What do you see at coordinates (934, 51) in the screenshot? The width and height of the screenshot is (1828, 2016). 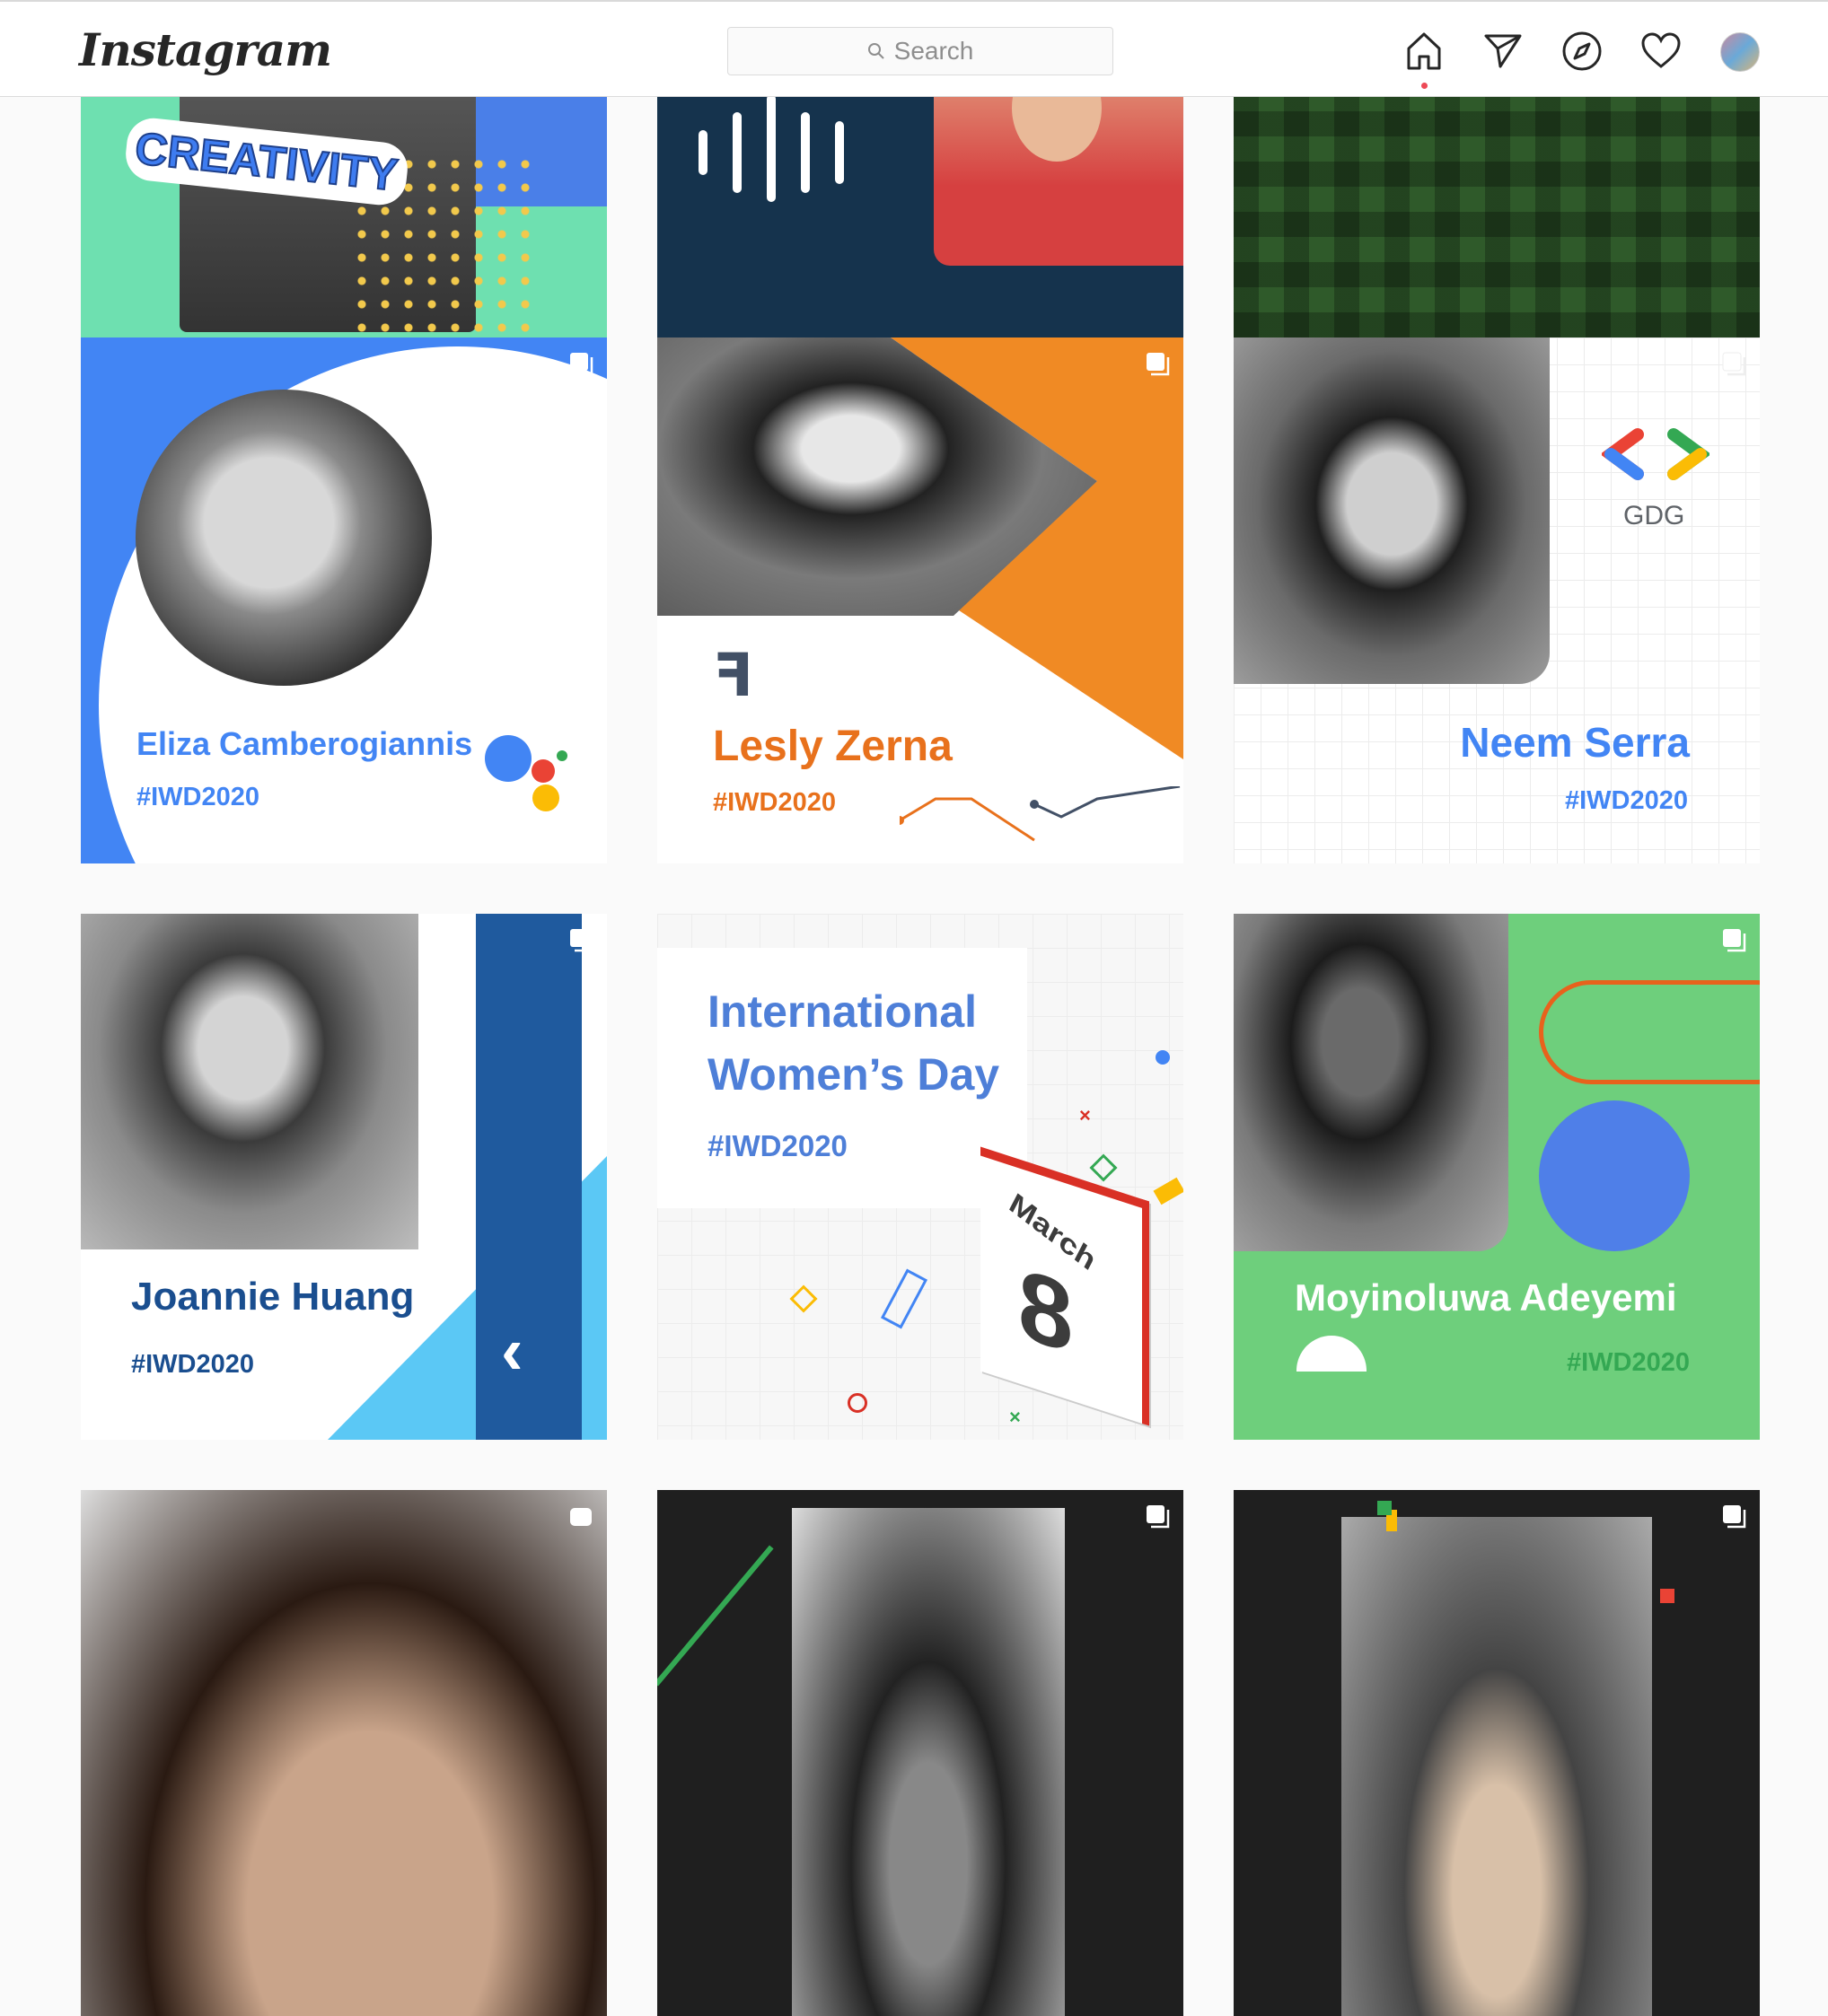 I see `search-placeholder: Search` at bounding box center [934, 51].